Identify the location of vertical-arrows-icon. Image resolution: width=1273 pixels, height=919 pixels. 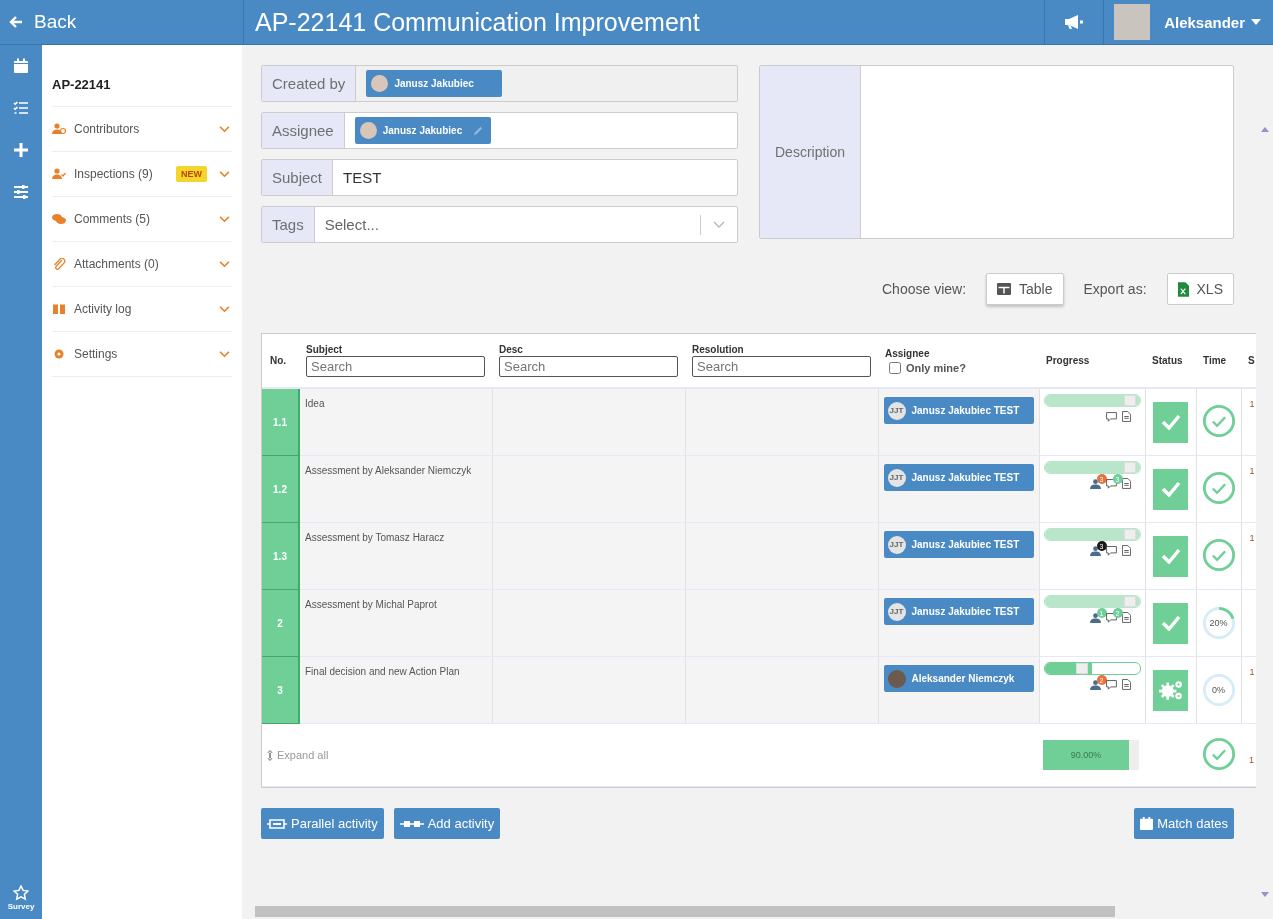
(270, 755).